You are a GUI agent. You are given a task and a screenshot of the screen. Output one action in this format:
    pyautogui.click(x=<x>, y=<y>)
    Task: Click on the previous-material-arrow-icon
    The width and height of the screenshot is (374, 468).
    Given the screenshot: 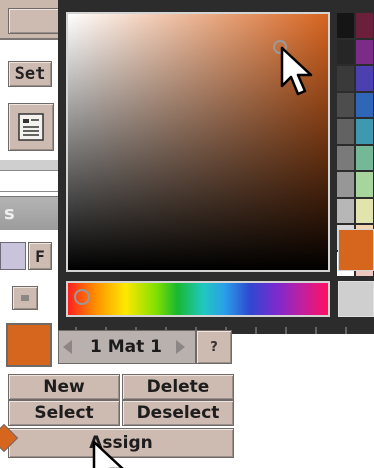 What is the action you would take?
    pyautogui.click(x=67, y=347)
    